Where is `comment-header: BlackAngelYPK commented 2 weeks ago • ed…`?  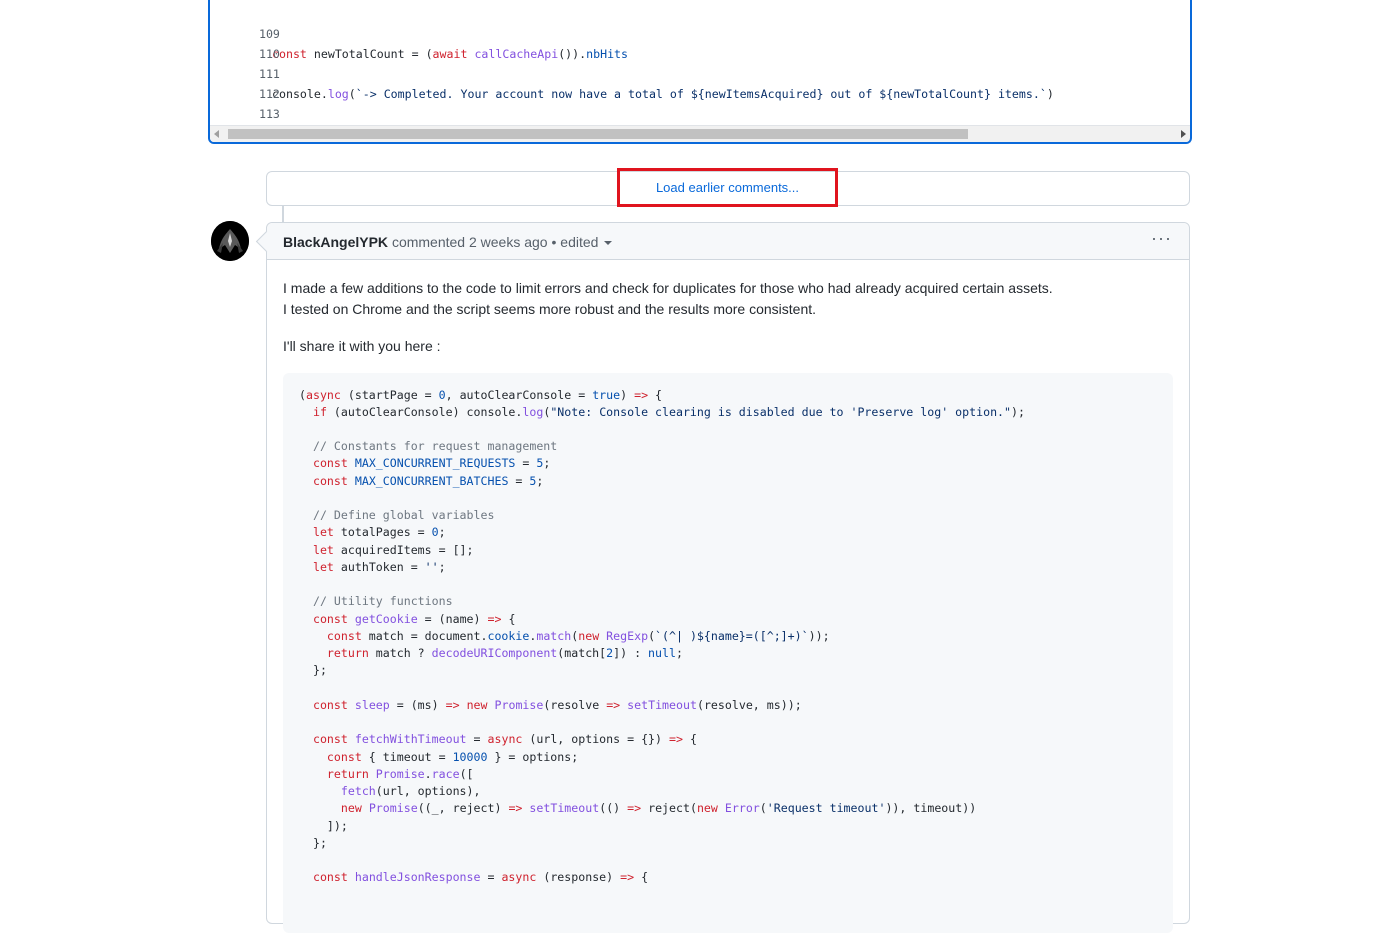
comment-header: BlackAngelYPK commented 2 weeks ago • ed… is located at coordinates (722, 241).